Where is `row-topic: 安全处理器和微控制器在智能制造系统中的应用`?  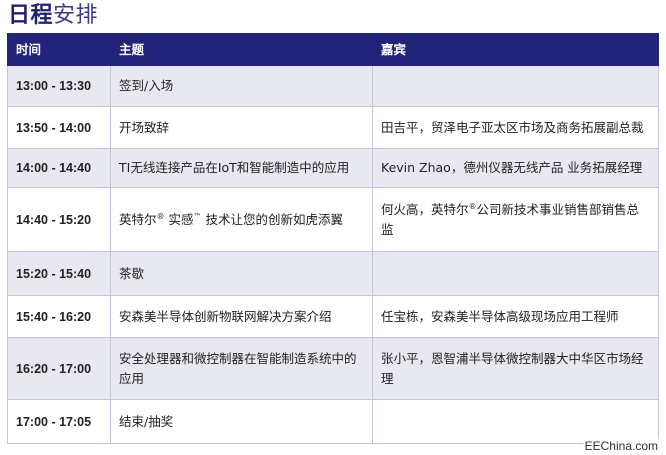 row-topic: 安全处理器和微控制器在智能制造系统中的应用 is located at coordinates (241, 368).